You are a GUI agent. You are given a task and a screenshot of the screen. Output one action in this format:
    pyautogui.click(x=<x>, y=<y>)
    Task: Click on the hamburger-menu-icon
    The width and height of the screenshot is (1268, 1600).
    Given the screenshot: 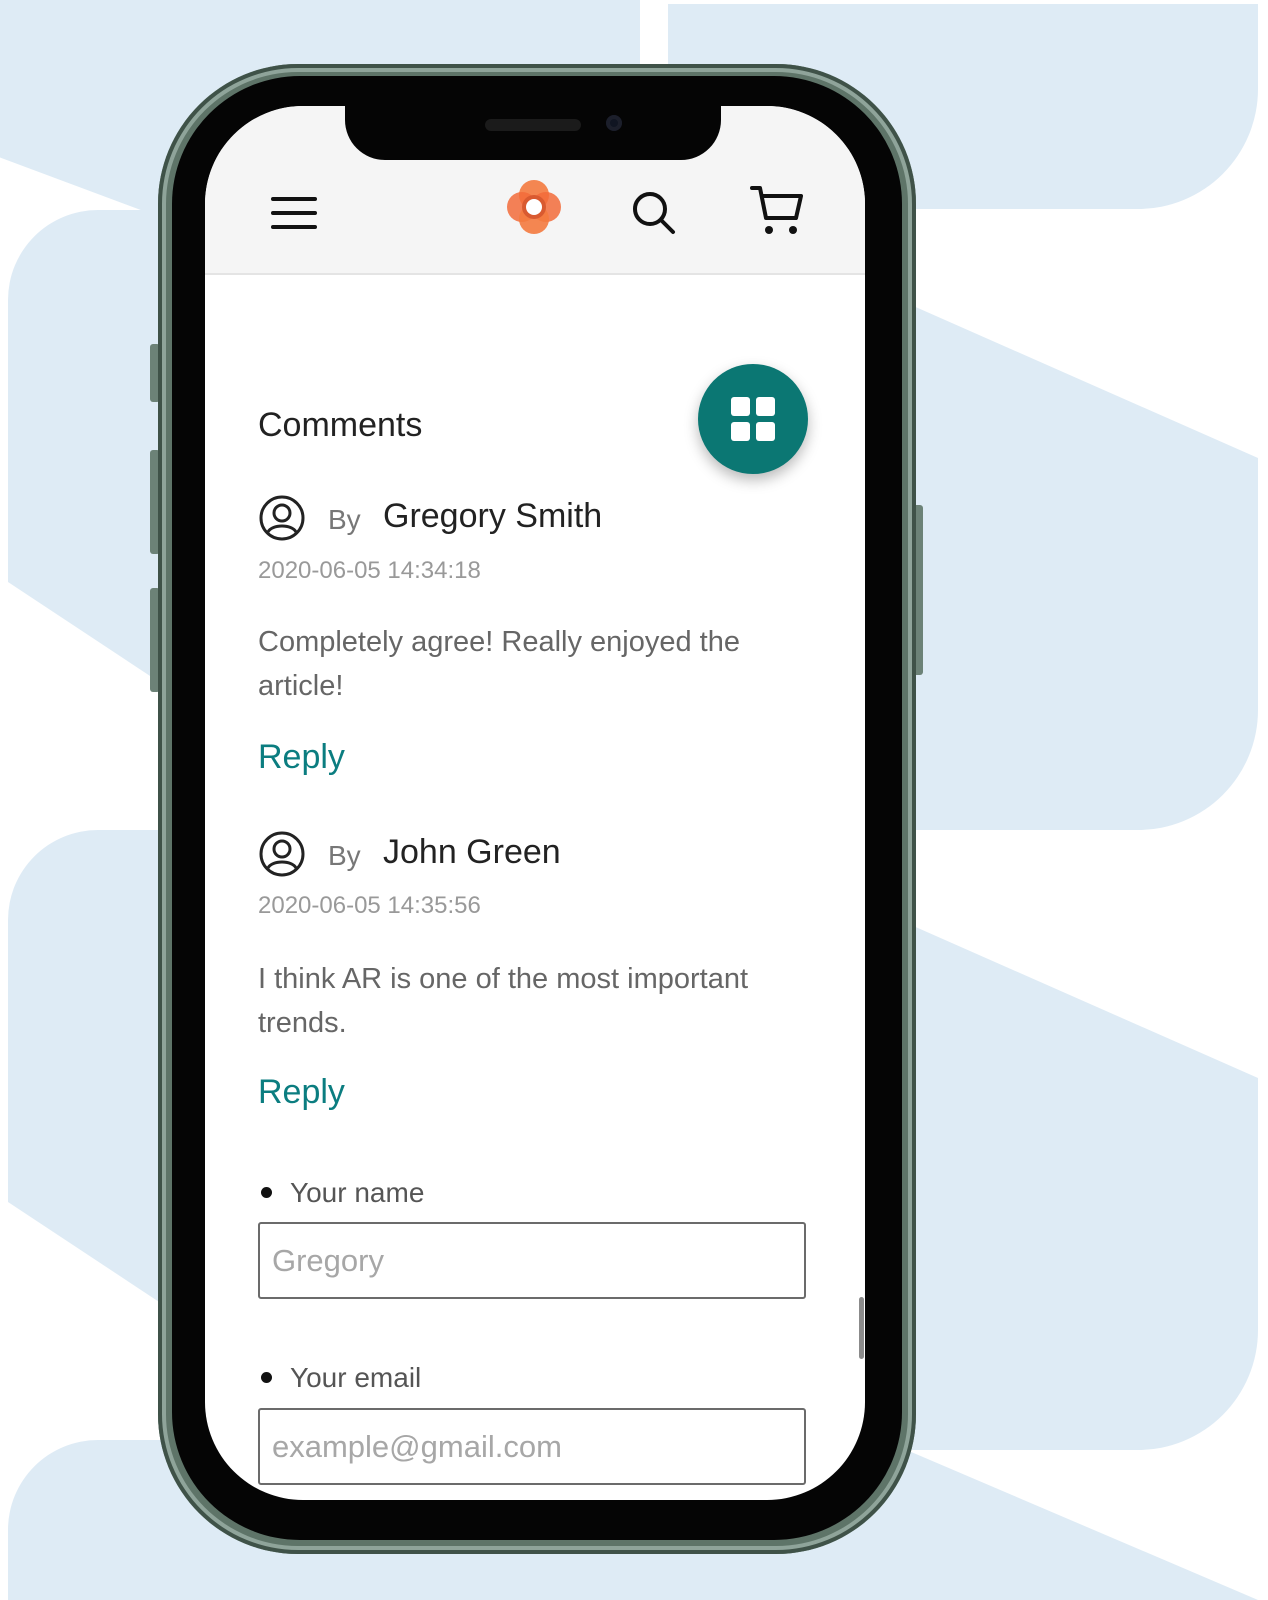 What is the action you would take?
    pyautogui.click(x=294, y=213)
    